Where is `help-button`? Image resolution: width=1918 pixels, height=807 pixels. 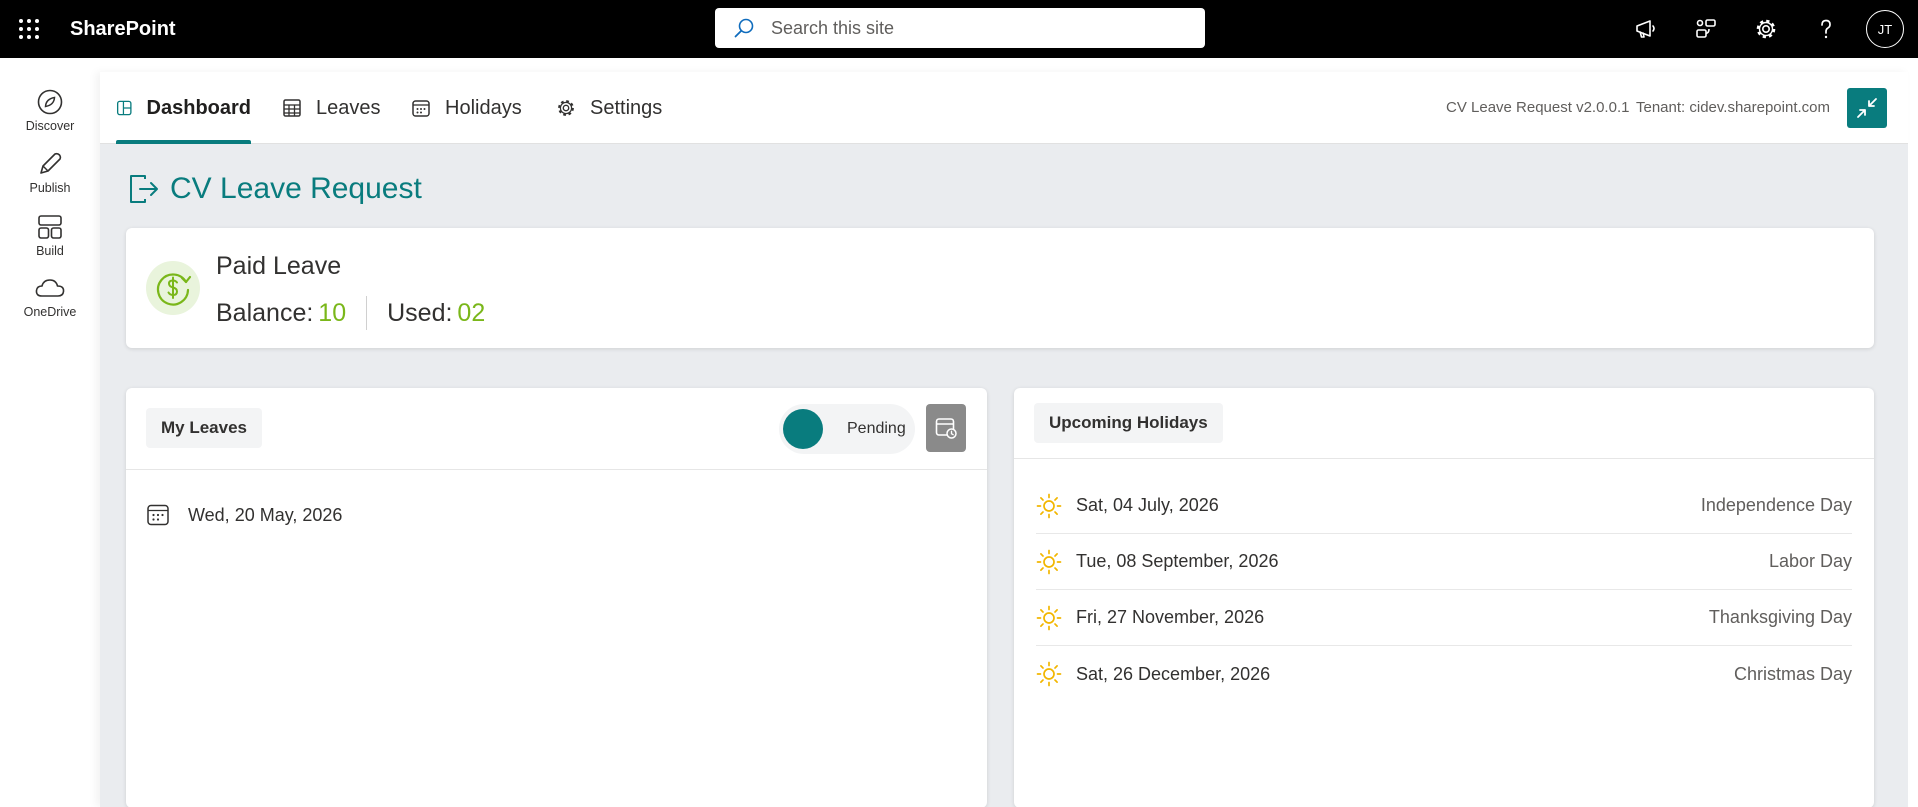
help-button is located at coordinates (1826, 29).